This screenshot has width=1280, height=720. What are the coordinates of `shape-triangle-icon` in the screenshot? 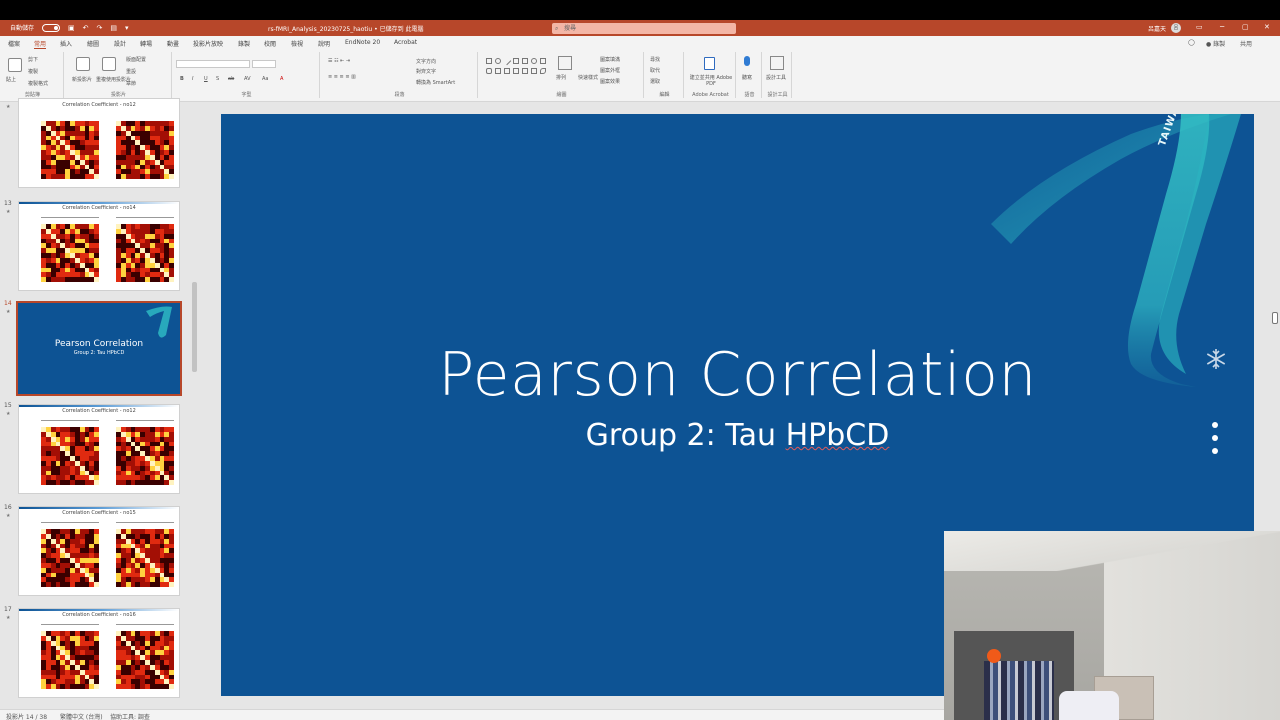 It's located at (525, 61).